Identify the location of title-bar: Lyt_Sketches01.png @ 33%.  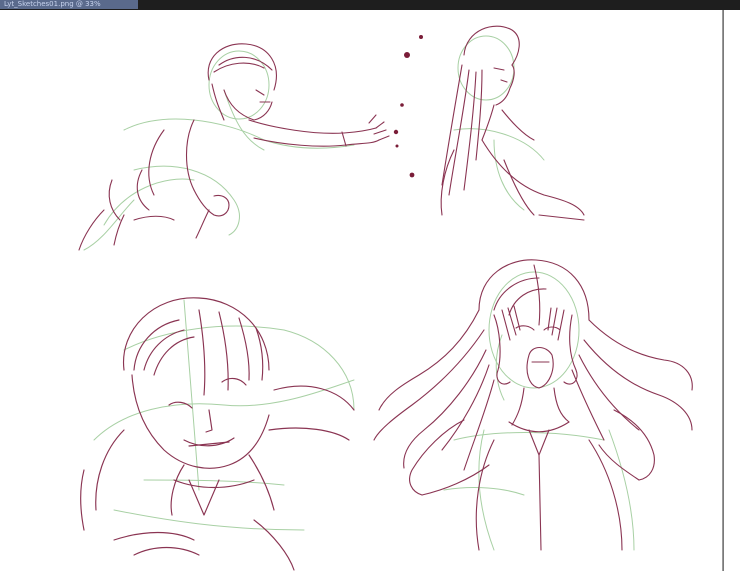
(370, 5).